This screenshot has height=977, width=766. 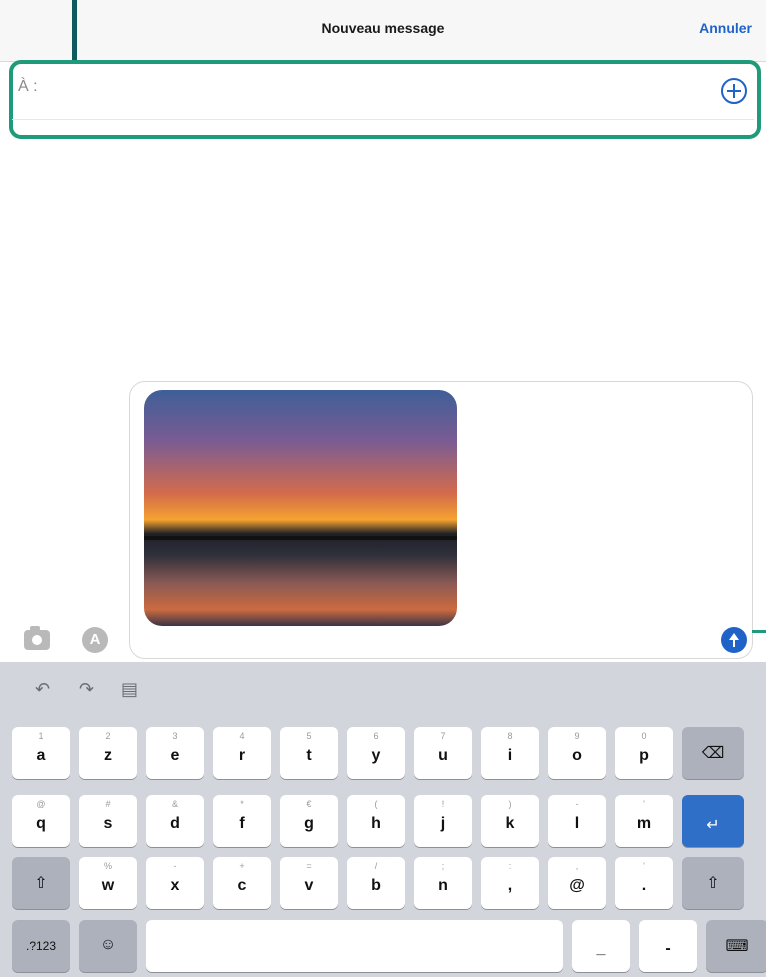 What do you see at coordinates (373, 88) in the screenshot?
I see `recipient-input` at bounding box center [373, 88].